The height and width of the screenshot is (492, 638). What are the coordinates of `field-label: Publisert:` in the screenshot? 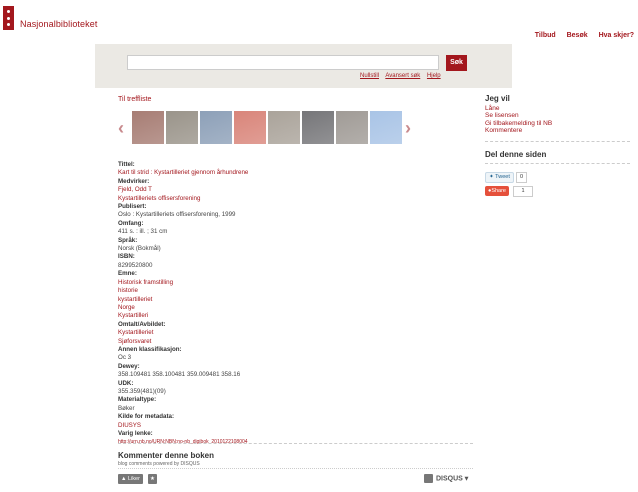 It's located at (132, 207).